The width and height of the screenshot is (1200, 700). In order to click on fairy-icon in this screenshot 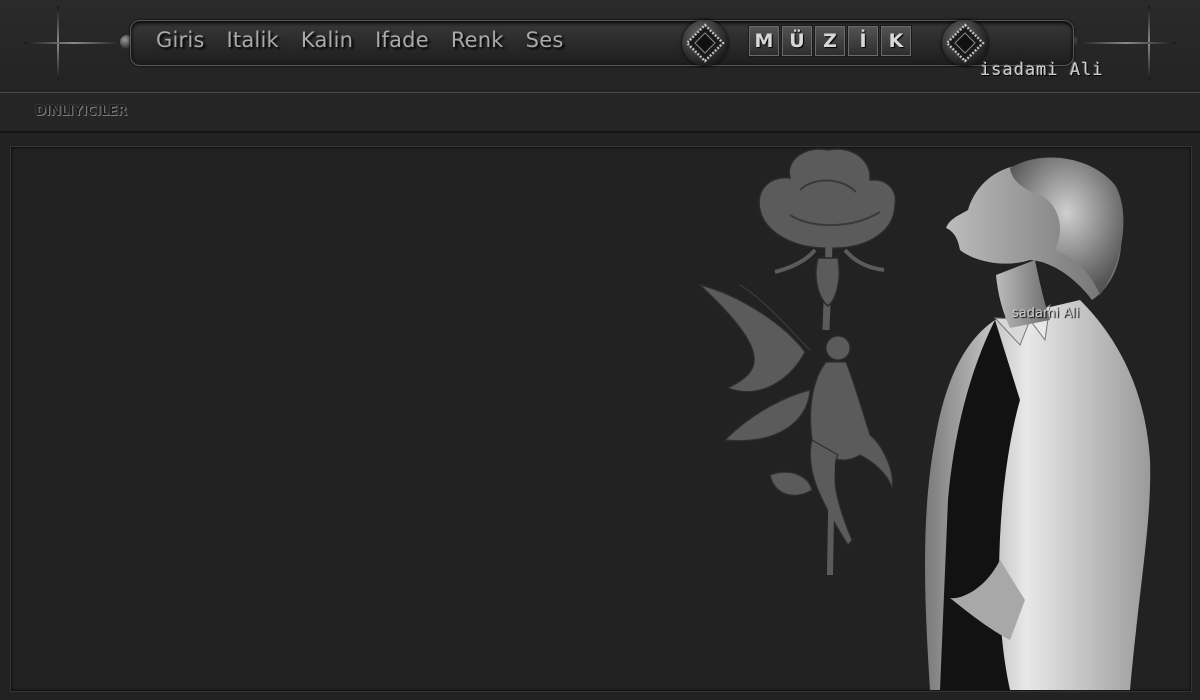, I will do `click(795, 429)`.